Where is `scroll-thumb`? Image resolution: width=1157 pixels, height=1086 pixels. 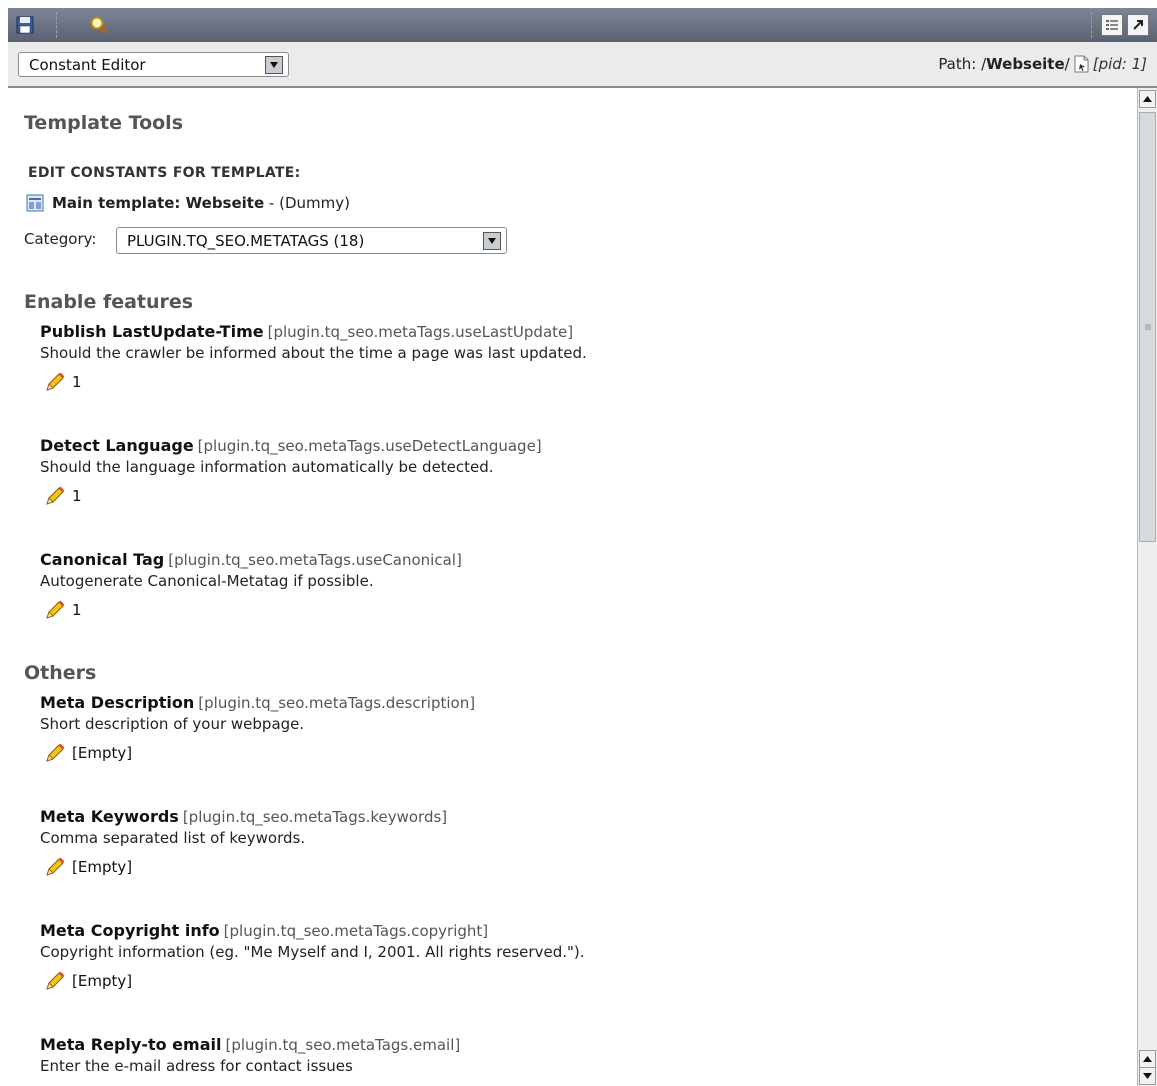 scroll-thumb is located at coordinates (1147, 327).